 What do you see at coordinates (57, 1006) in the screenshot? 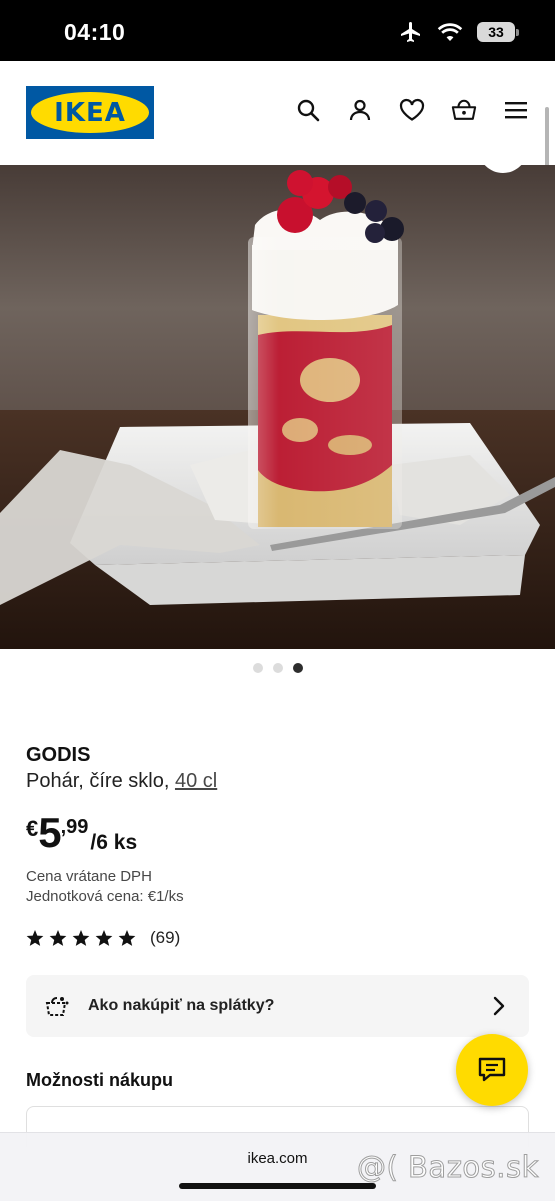
I see `installments-icon` at bounding box center [57, 1006].